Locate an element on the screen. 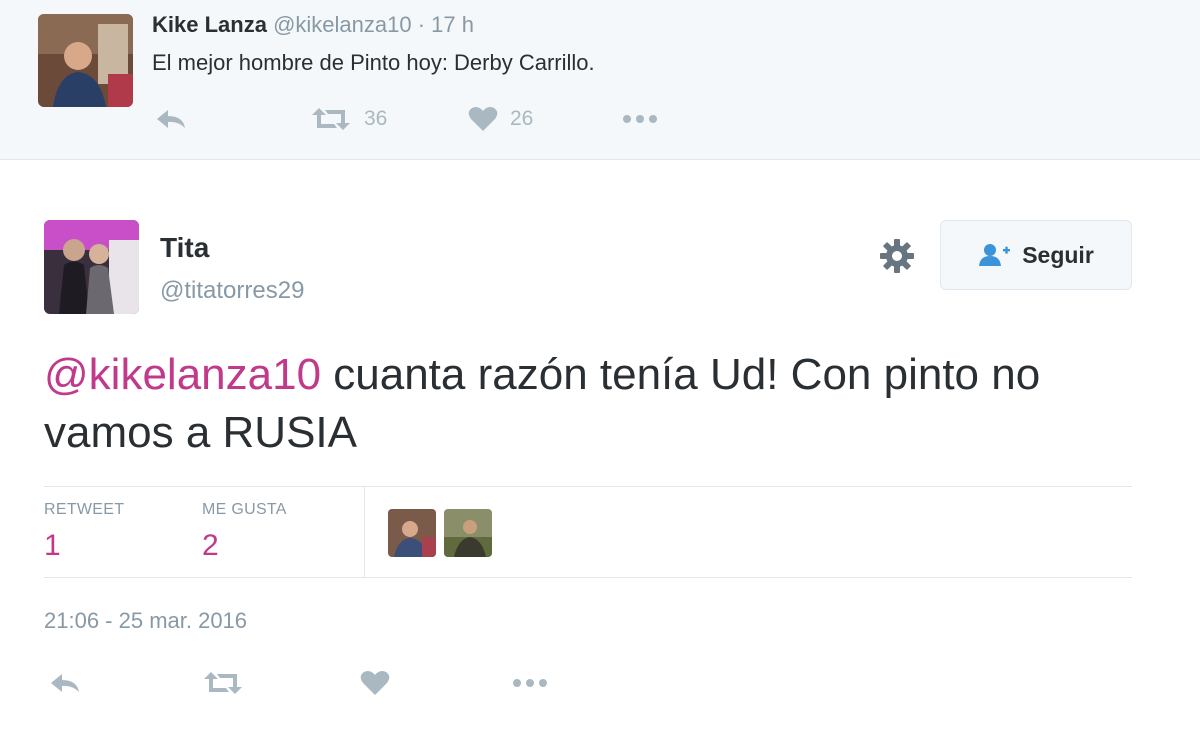  add-user-icon is located at coordinates (995, 255).